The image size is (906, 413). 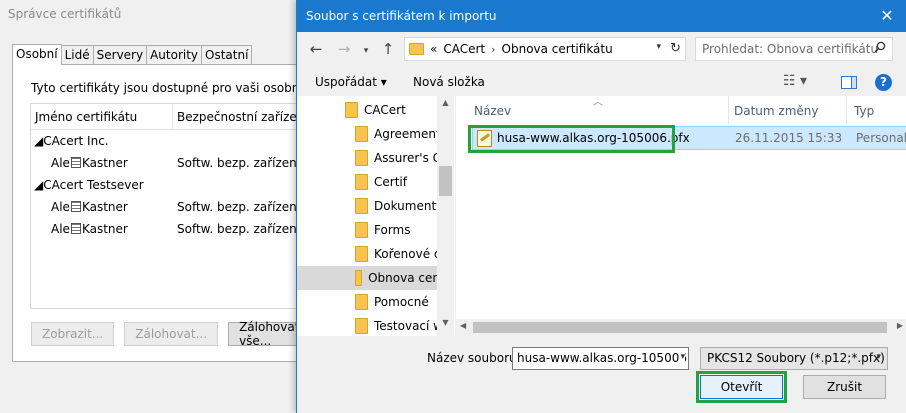 I want to click on column-header-name: Název, so click(x=492, y=111).